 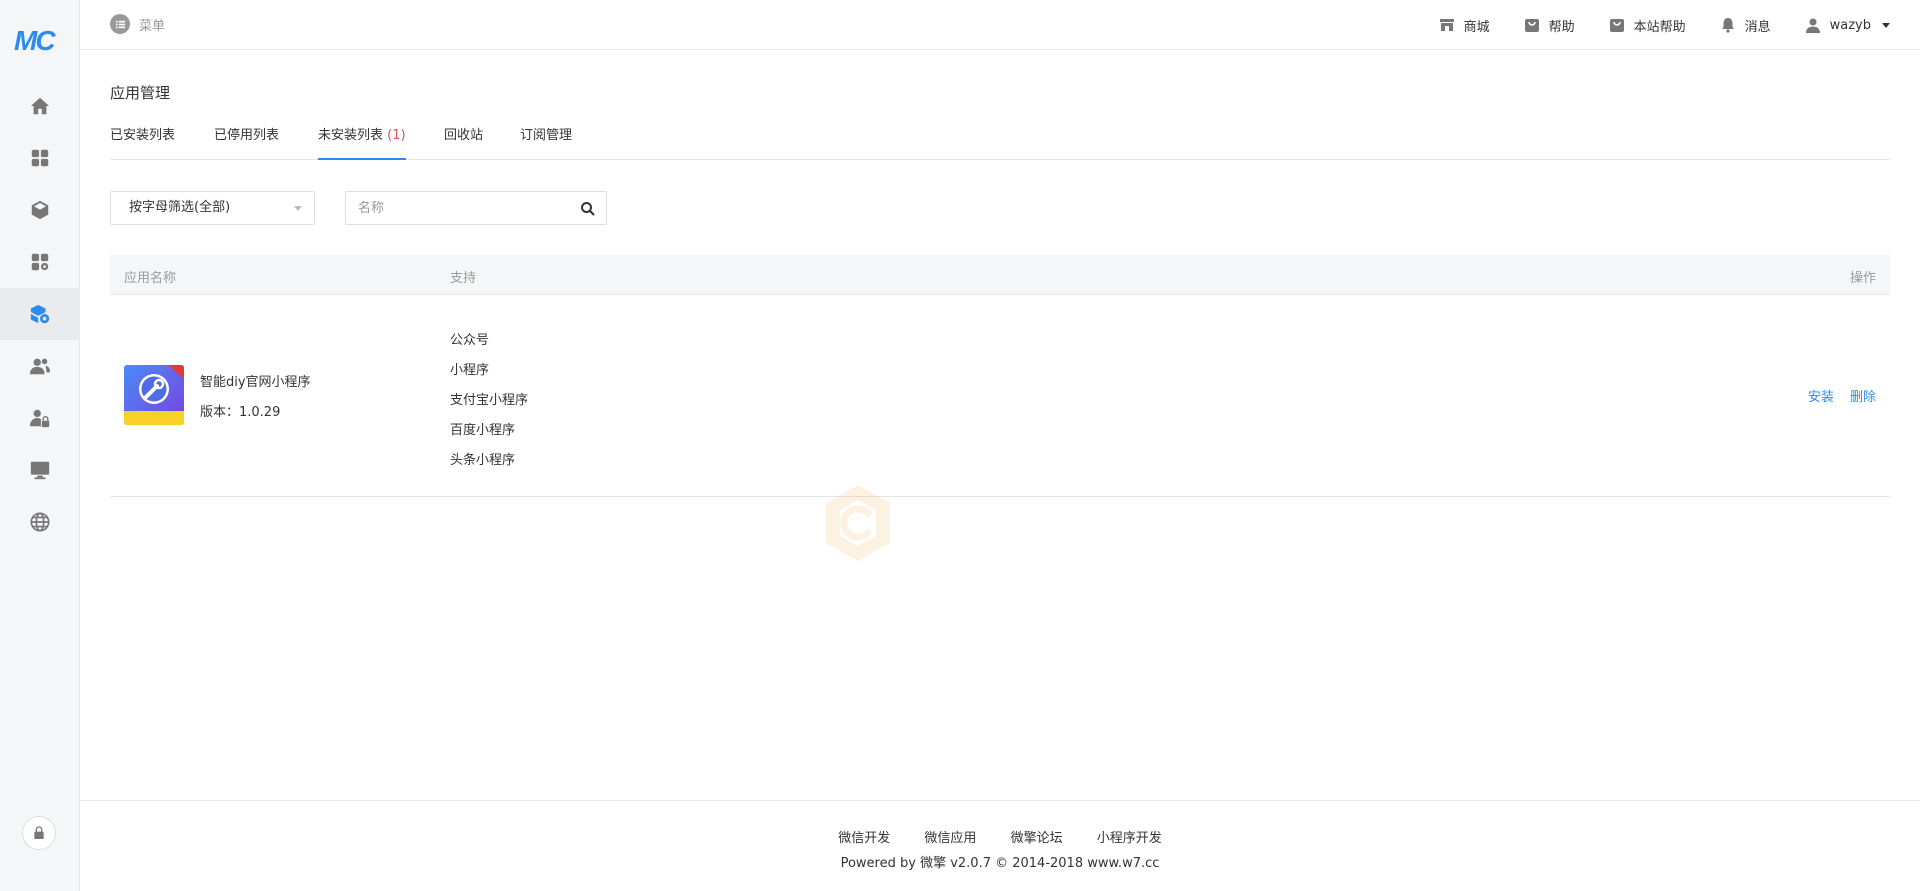 What do you see at coordinates (588, 209) in the screenshot?
I see `search-icon` at bounding box center [588, 209].